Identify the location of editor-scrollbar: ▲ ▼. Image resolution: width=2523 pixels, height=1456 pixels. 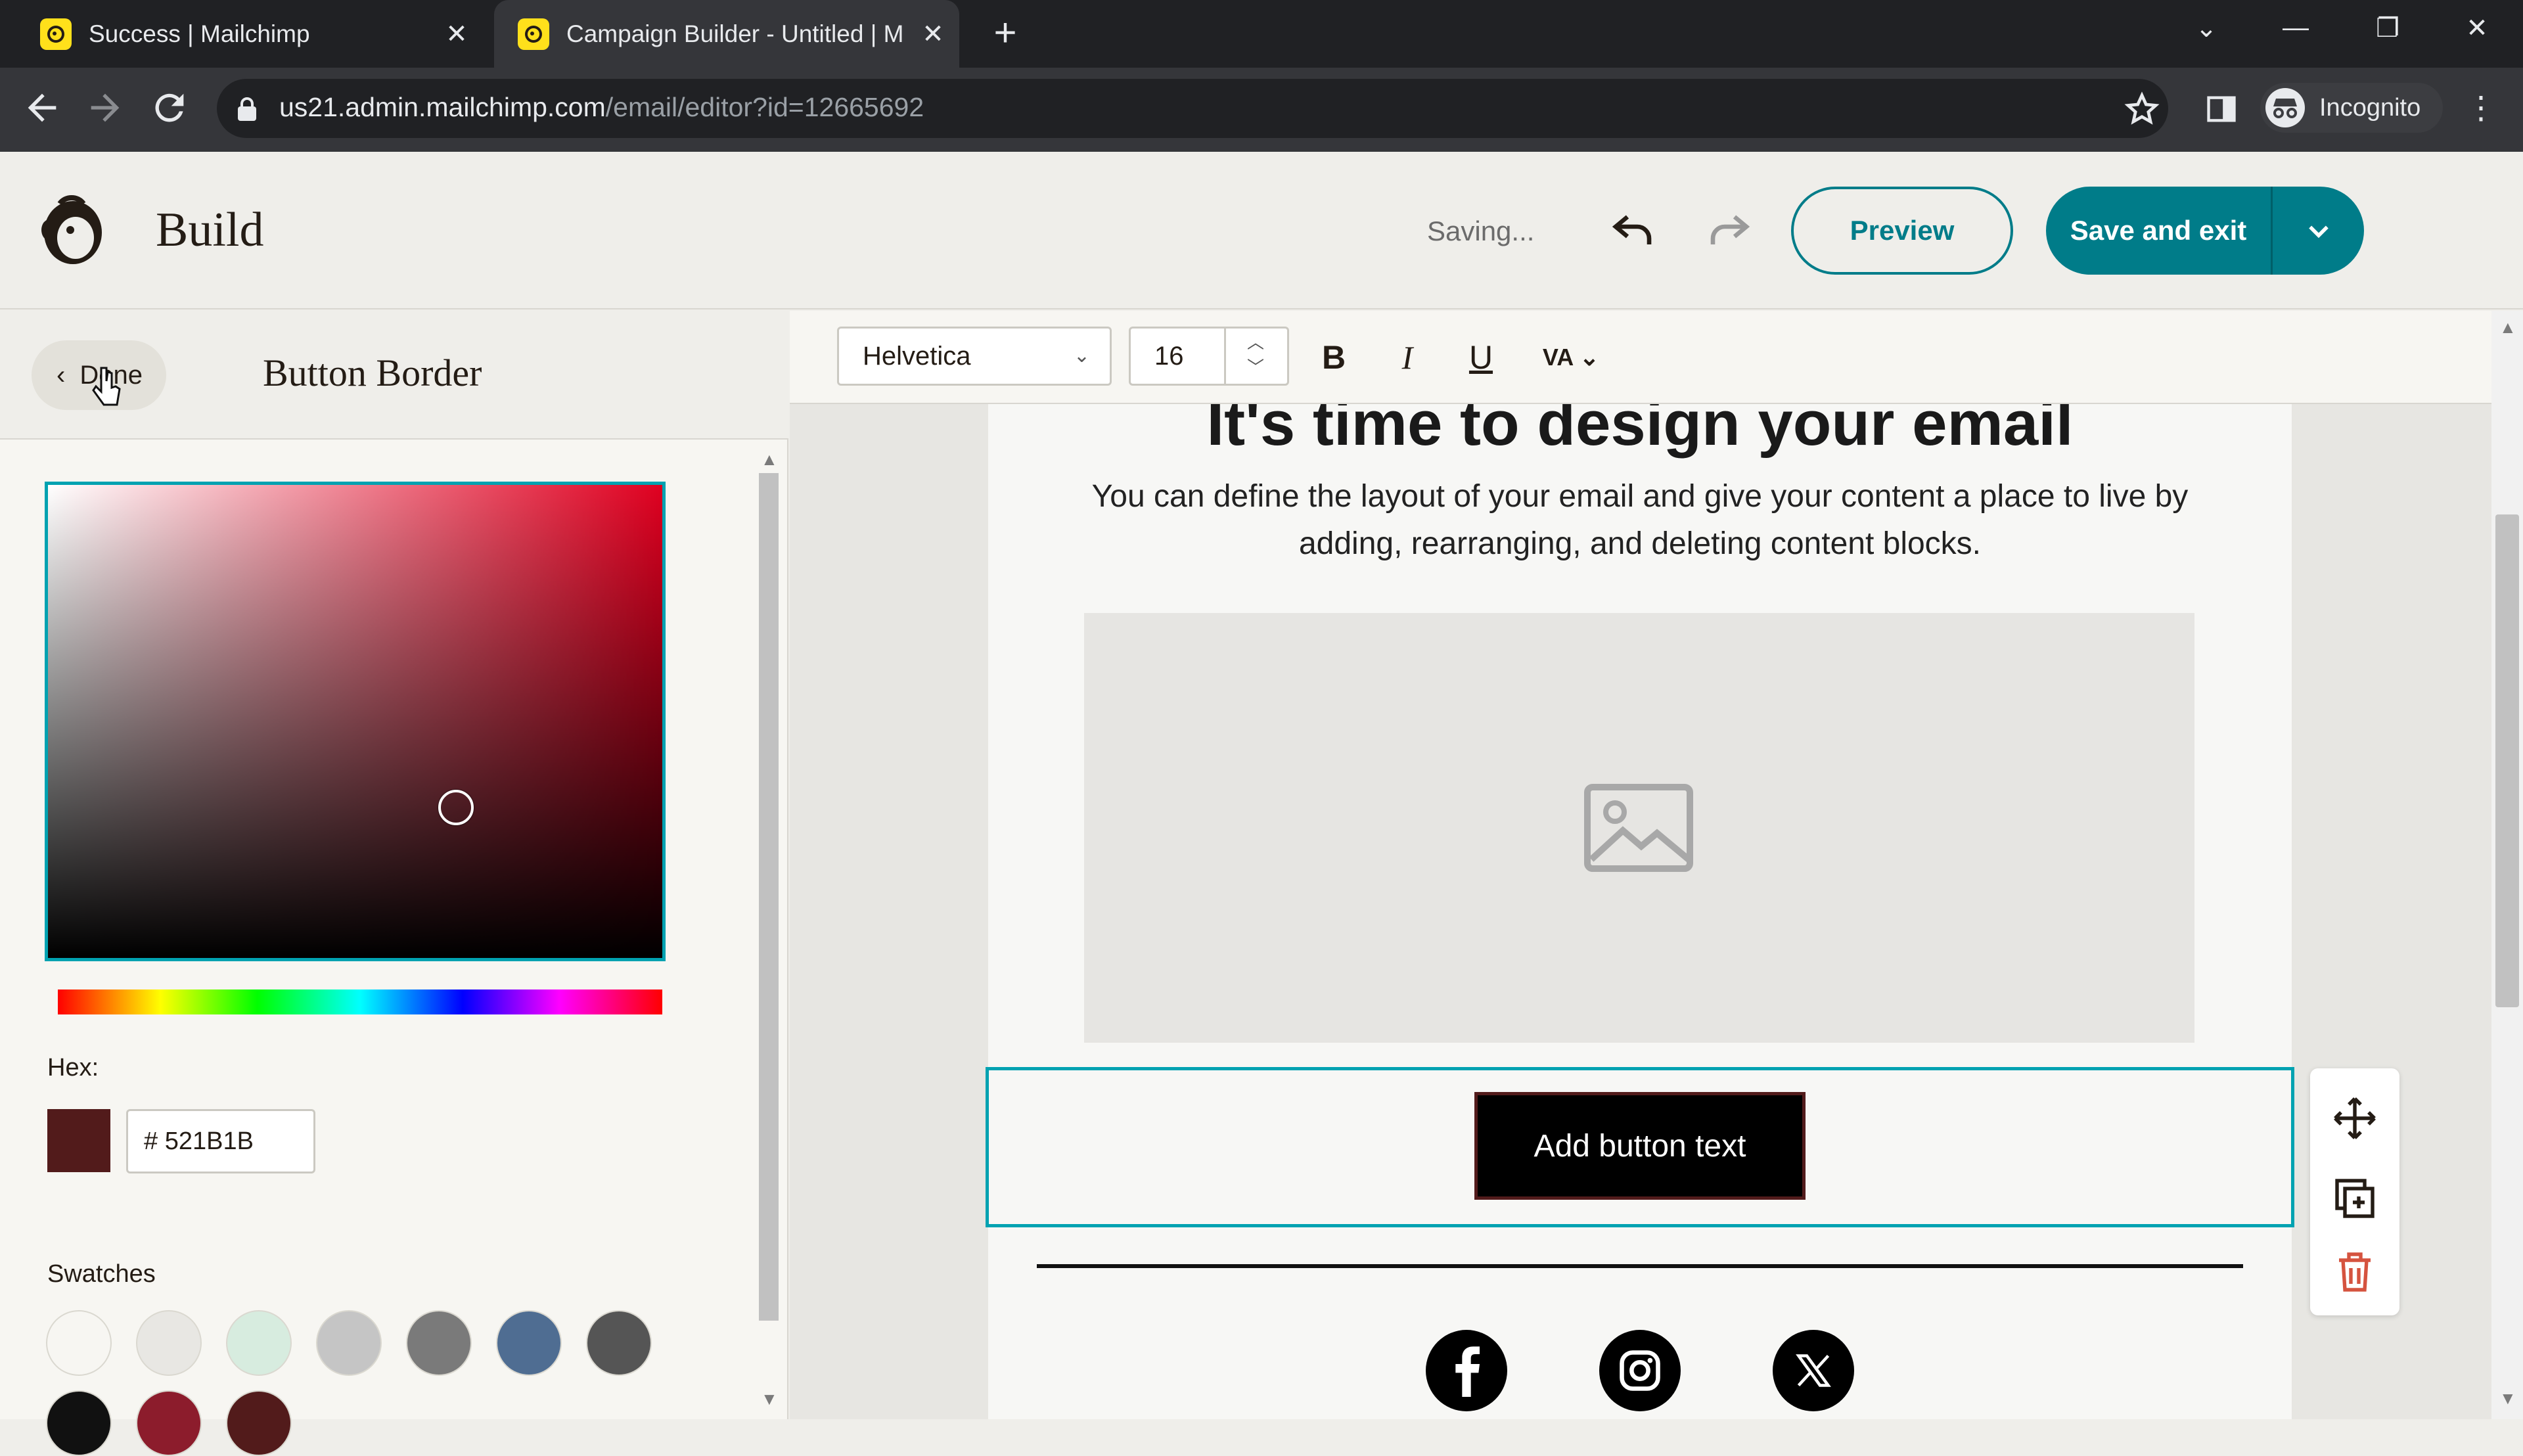
(2507, 865).